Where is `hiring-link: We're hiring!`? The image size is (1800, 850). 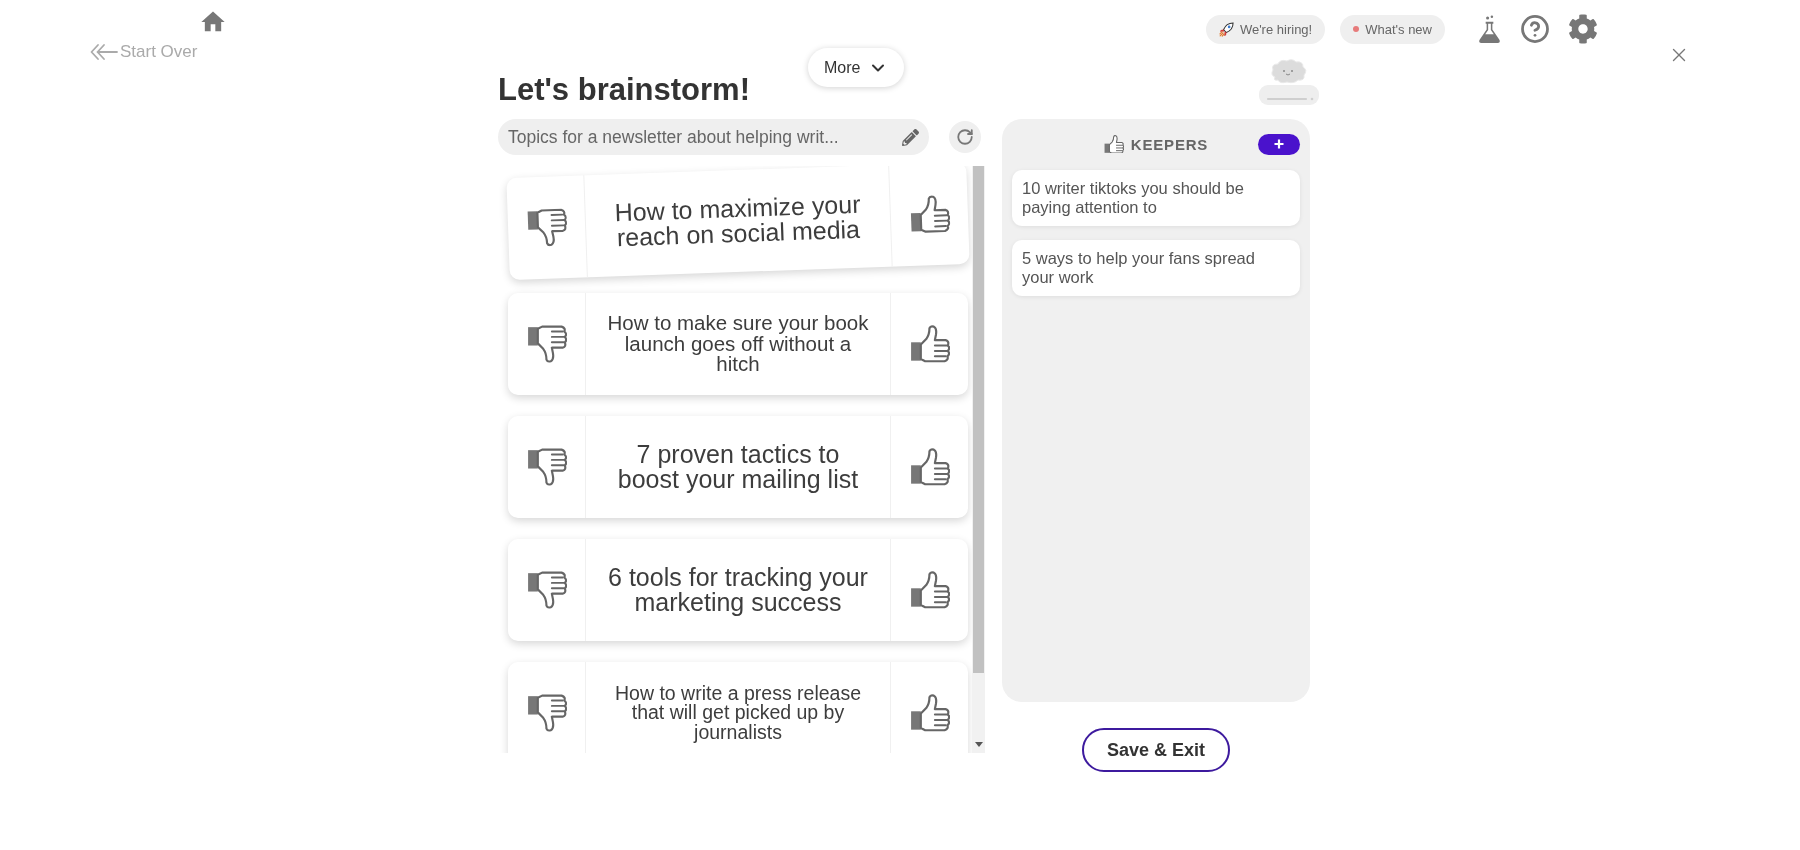 hiring-link: We're hiring! is located at coordinates (1265, 29).